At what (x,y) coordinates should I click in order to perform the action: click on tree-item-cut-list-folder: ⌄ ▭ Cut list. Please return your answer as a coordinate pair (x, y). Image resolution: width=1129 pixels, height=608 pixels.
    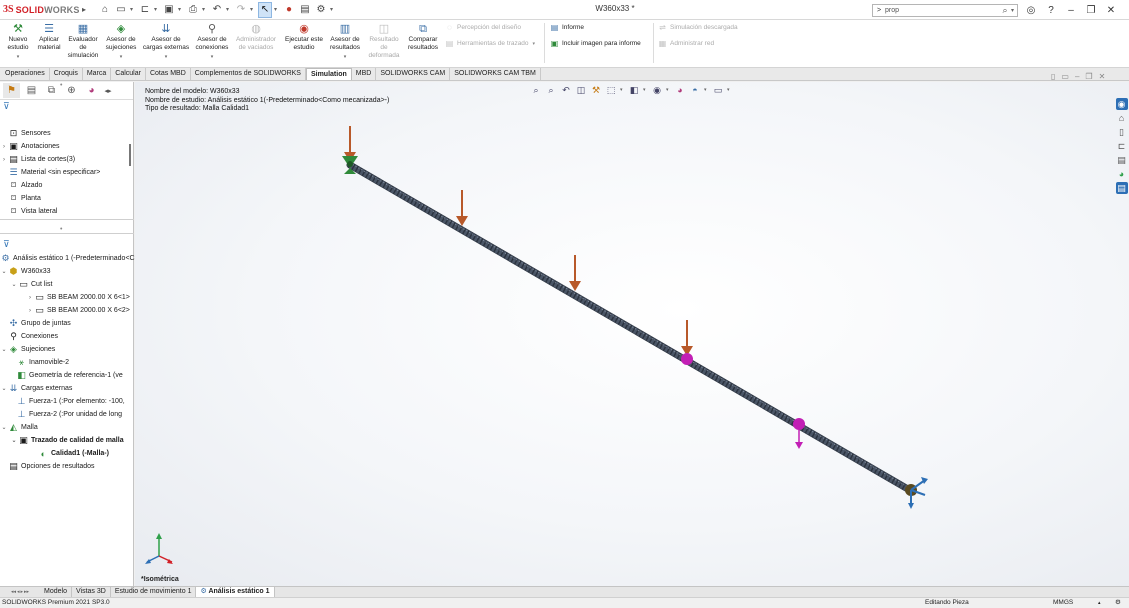
    Looking at the image, I should click on (31, 284).